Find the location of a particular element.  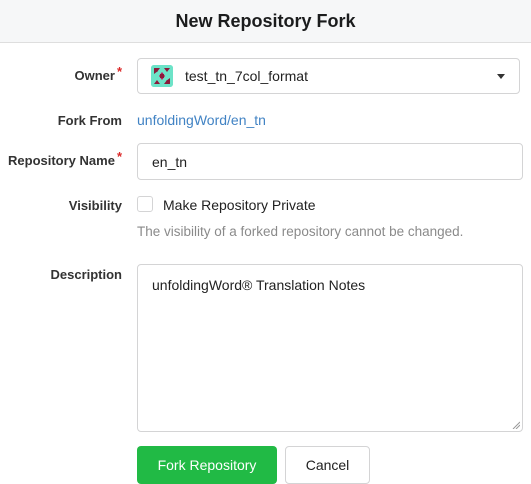

fork-repository-button: Fork Repository is located at coordinates (207, 465).